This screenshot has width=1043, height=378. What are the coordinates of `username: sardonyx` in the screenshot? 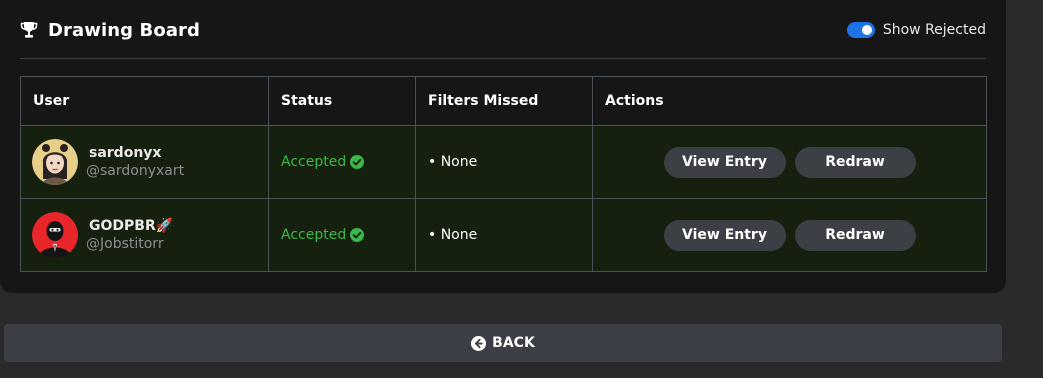 It's located at (135, 153).